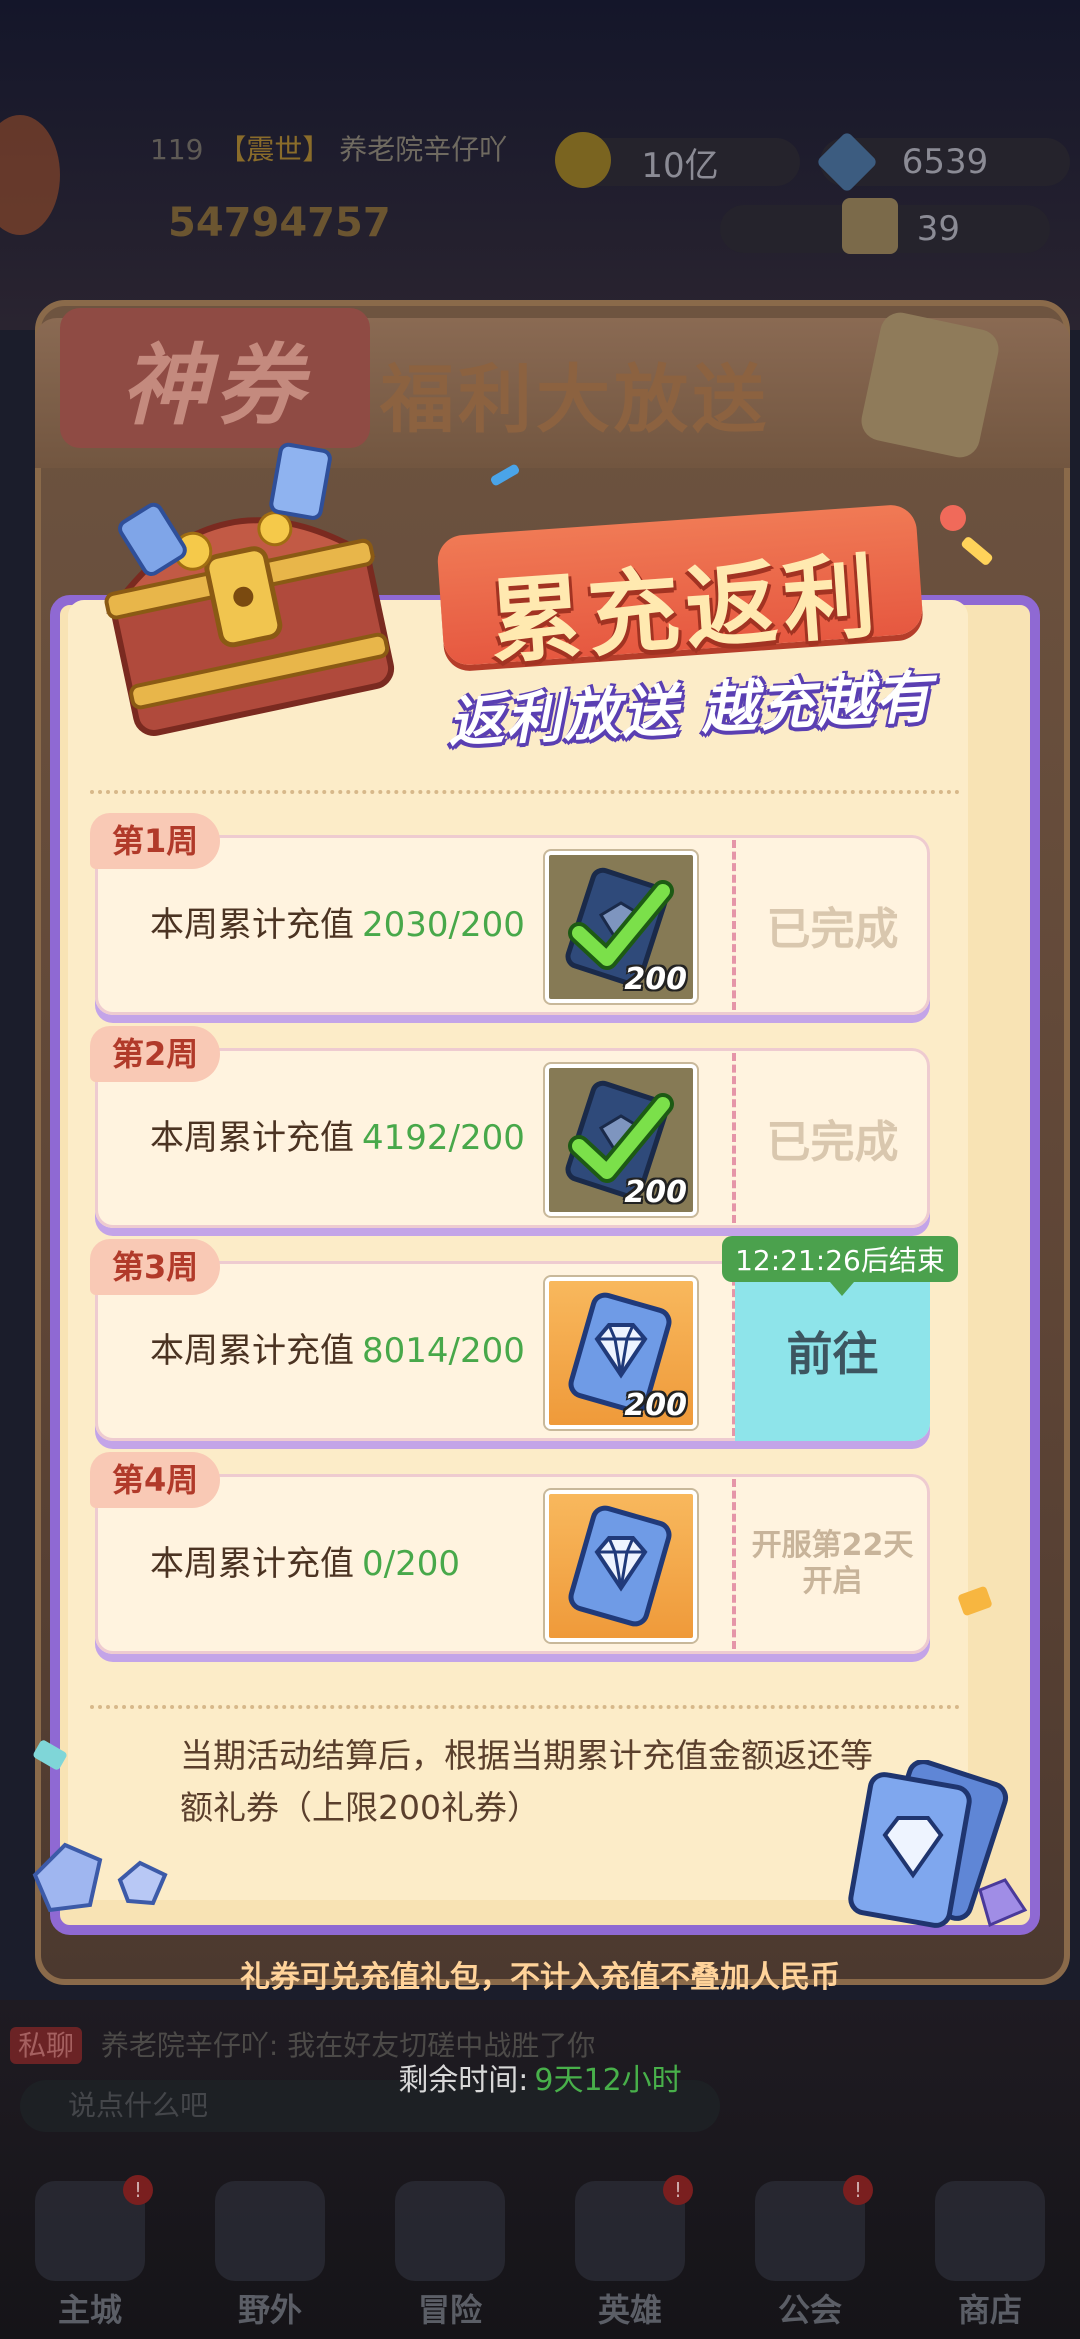  Describe the element at coordinates (449, 2310) in the screenshot. I see `nav-label: 冒险` at that location.